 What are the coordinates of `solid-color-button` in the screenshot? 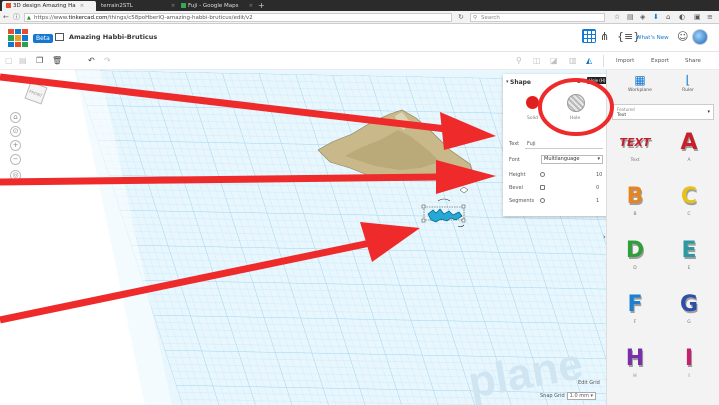 It's located at (532, 102).